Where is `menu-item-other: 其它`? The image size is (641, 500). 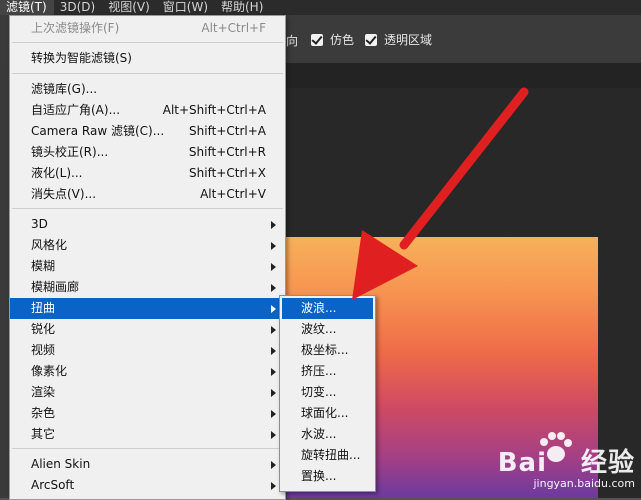
menu-item-other: 其它 is located at coordinates (147, 434).